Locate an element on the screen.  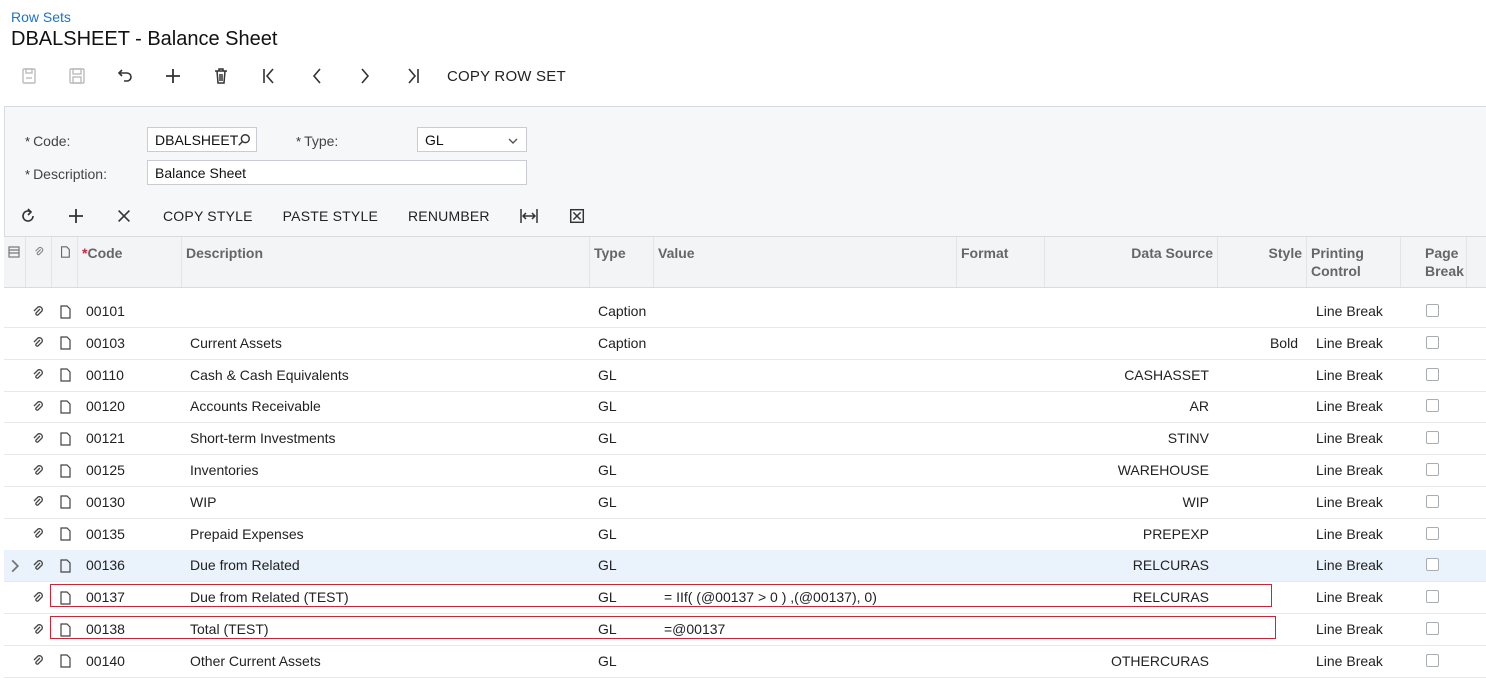
breadcrumb: Row Sets is located at coordinates (41, 17).